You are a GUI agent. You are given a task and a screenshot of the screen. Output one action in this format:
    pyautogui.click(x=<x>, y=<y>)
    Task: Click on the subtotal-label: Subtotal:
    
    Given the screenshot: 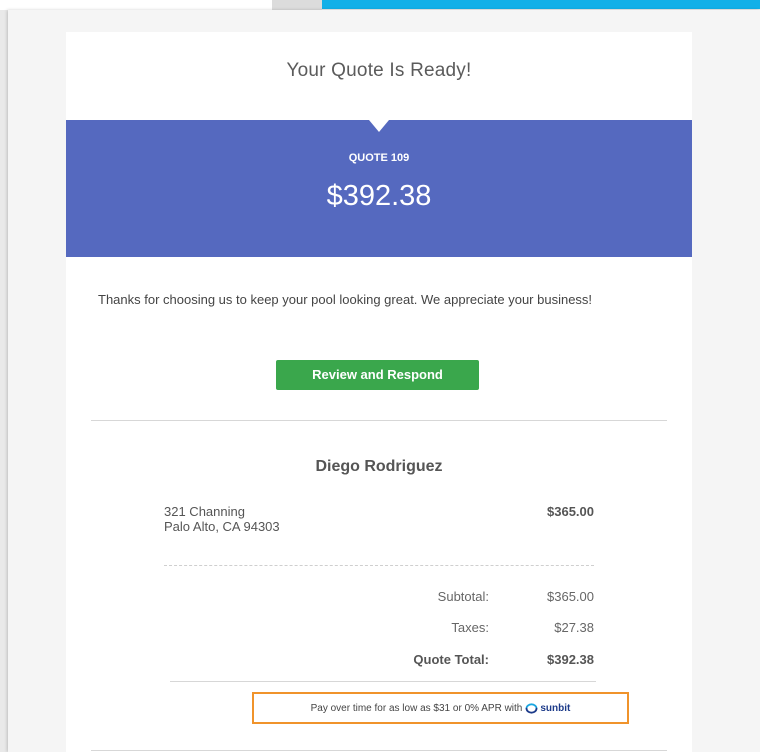 What is the action you would take?
    pyautogui.click(x=463, y=596)
    